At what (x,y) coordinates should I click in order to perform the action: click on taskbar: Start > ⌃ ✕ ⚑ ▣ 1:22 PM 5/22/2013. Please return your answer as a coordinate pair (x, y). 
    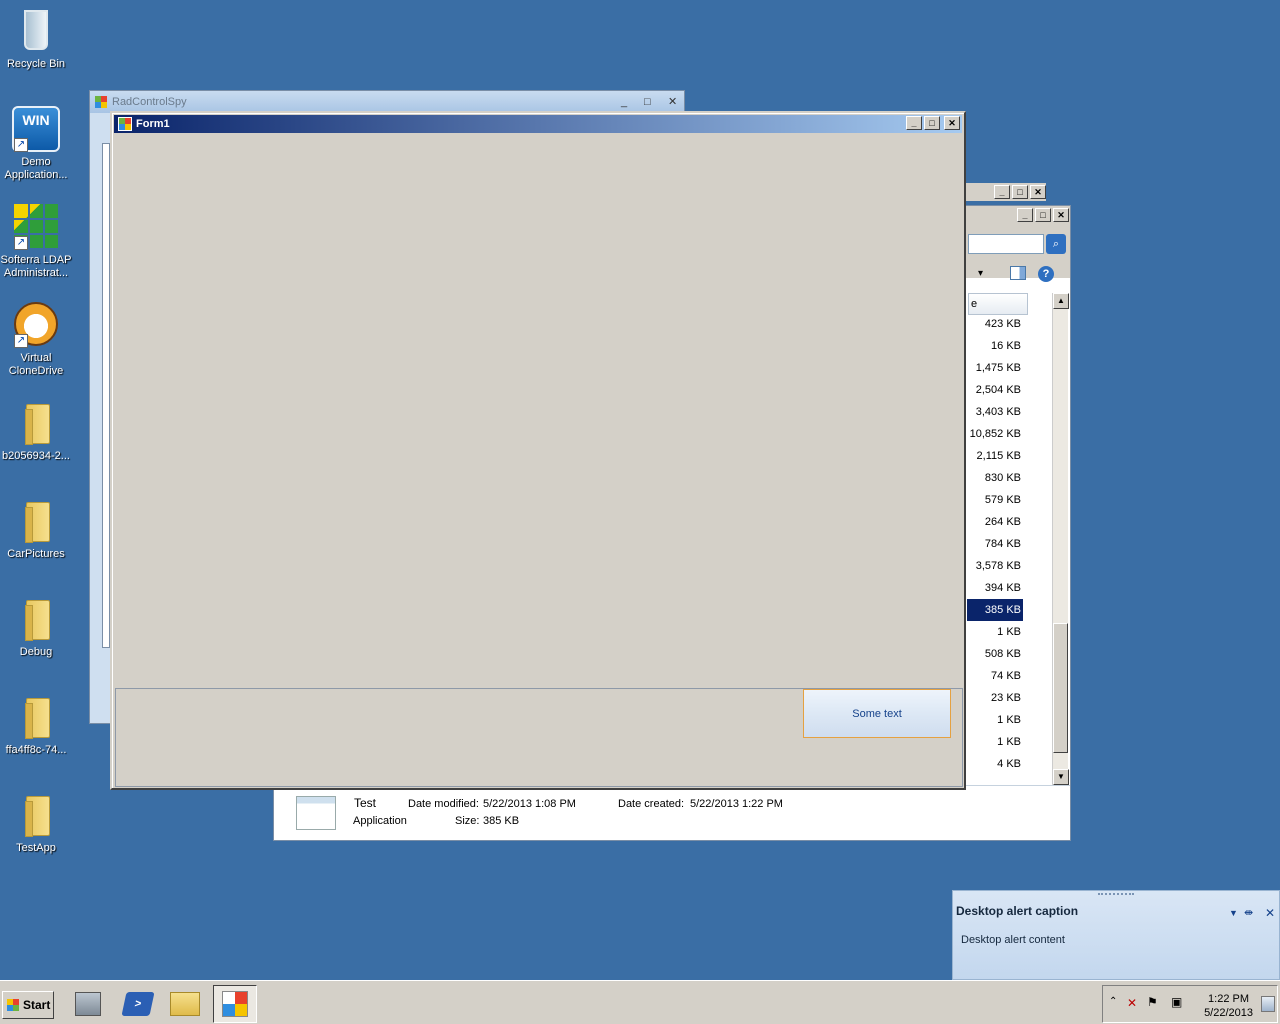
    Looking at the image, I should click on (640, 1002).